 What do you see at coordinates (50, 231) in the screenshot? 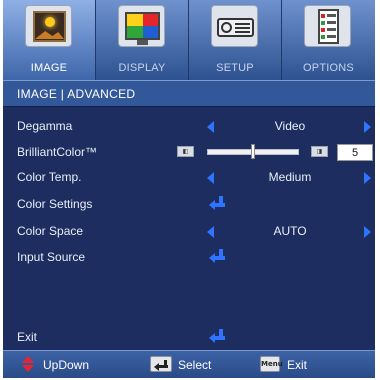
I see `color-space-label: Color Space` at bounding box center [50, 231].